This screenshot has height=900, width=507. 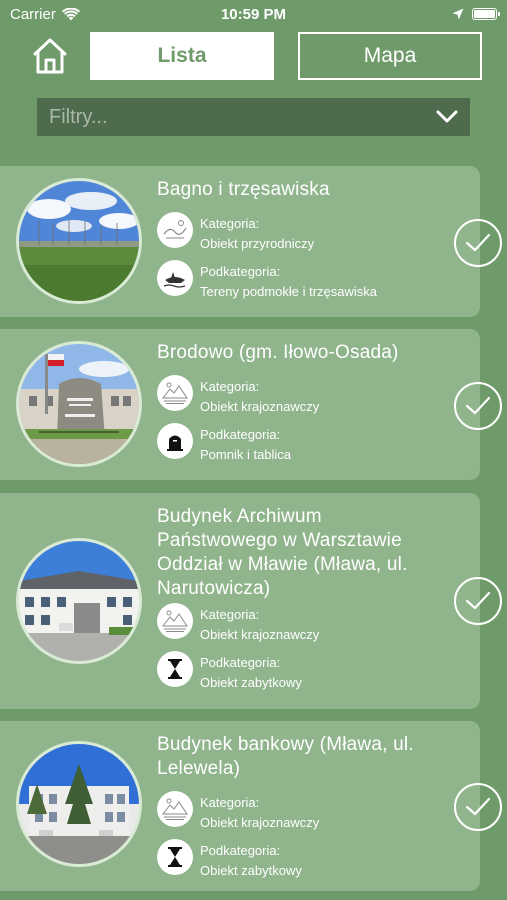 I want to click on item-title: Bagno i trzęsawiska, so click(x=243, y=189).